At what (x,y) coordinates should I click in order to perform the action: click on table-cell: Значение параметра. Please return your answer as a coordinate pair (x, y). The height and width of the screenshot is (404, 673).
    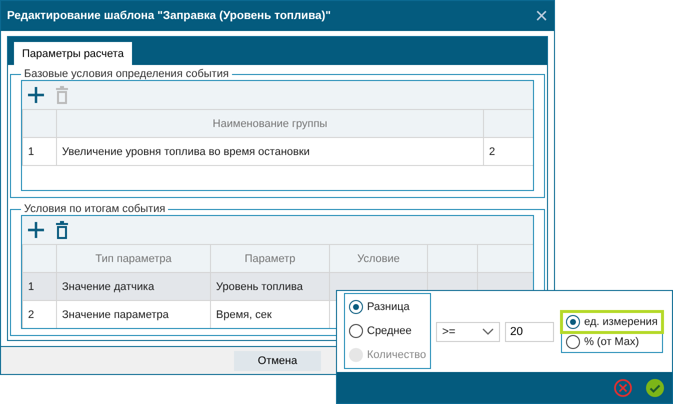
    Looking at the image, I should click on (133, 314).